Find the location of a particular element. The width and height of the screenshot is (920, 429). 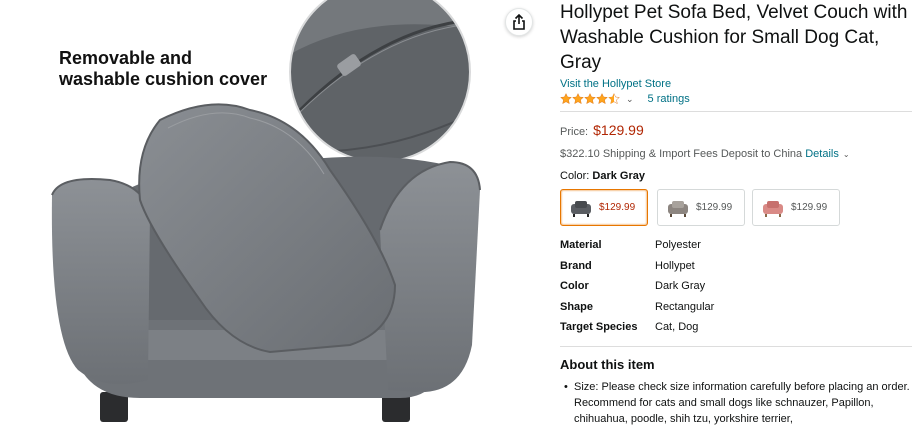

spec-value: Dark Gray is located at coordinates (680, 286).